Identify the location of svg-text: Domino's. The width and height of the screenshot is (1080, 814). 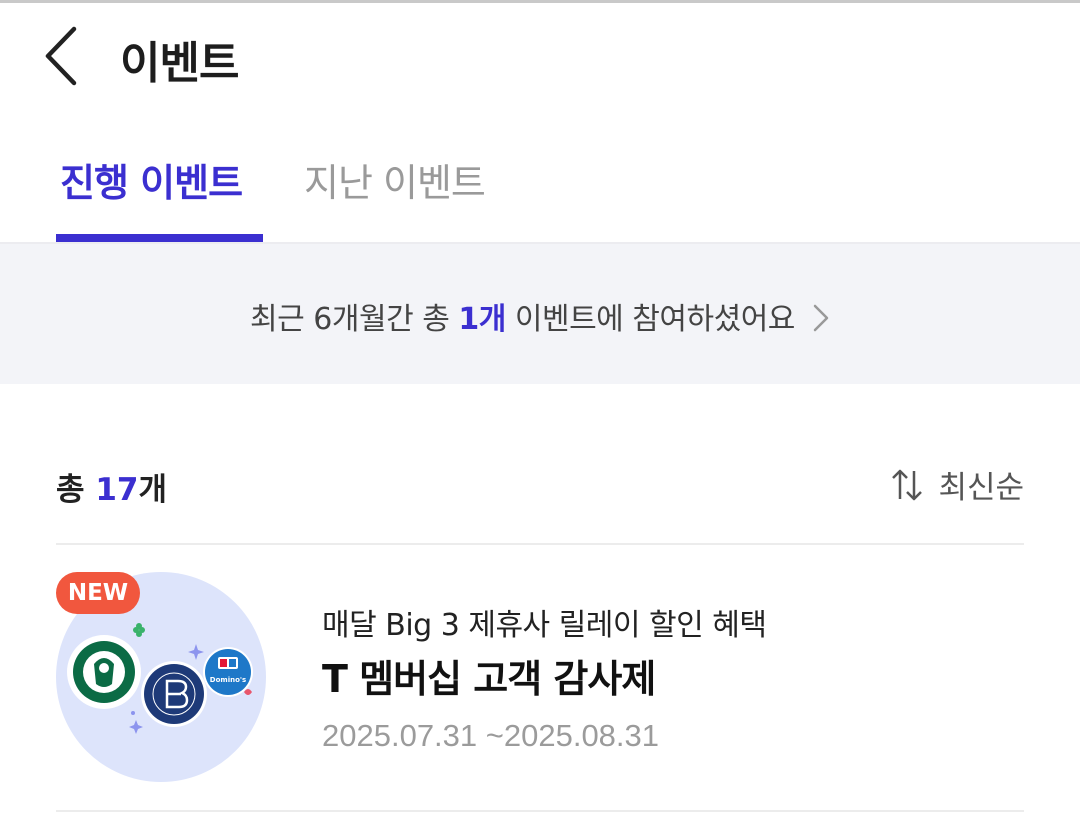
(228, 680).